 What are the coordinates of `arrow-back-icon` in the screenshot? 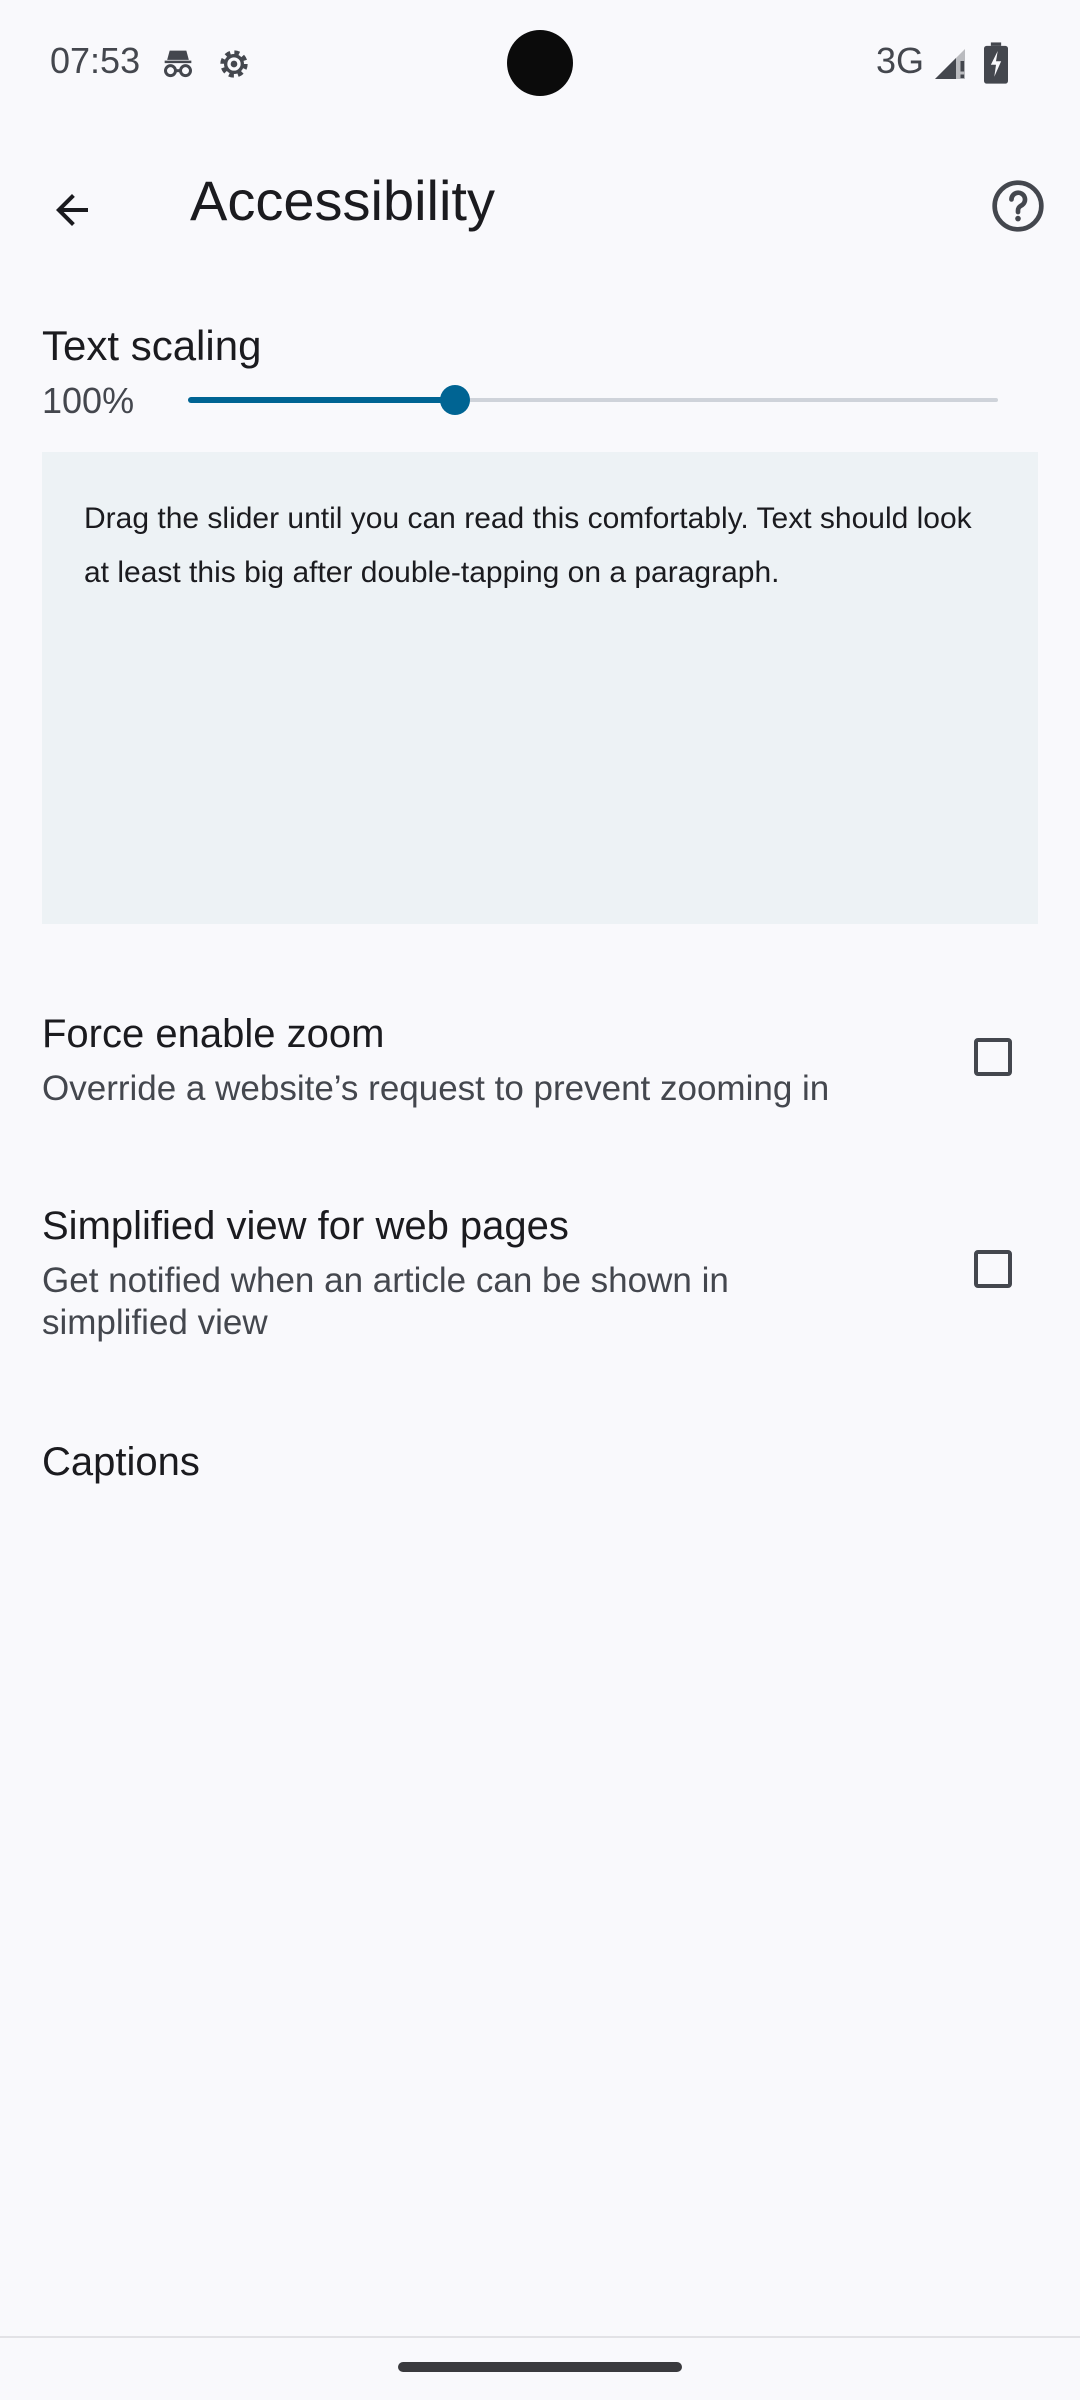 It's located at (72, 210).